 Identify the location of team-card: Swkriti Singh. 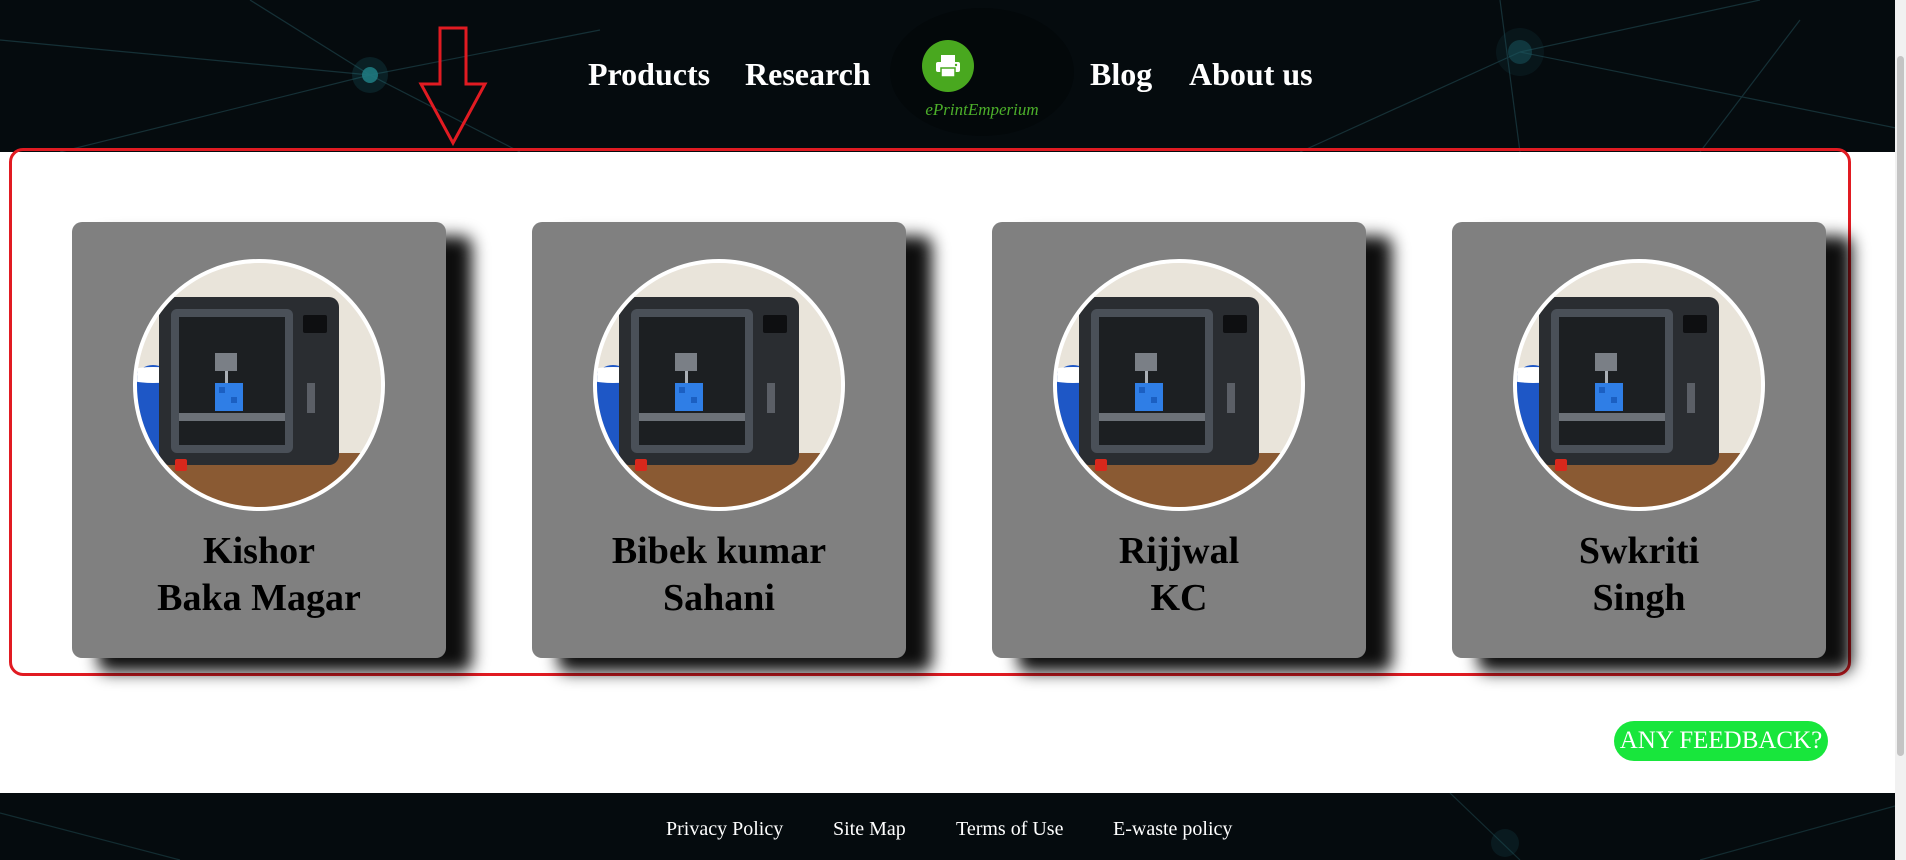
(1639, 440).